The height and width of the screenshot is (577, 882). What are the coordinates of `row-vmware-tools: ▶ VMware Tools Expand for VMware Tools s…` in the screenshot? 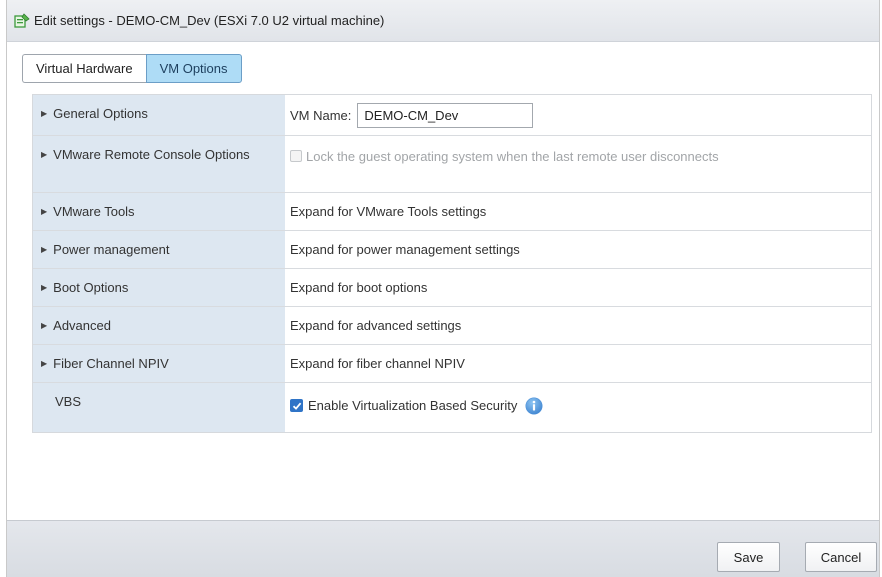 It's located at (452, 212).